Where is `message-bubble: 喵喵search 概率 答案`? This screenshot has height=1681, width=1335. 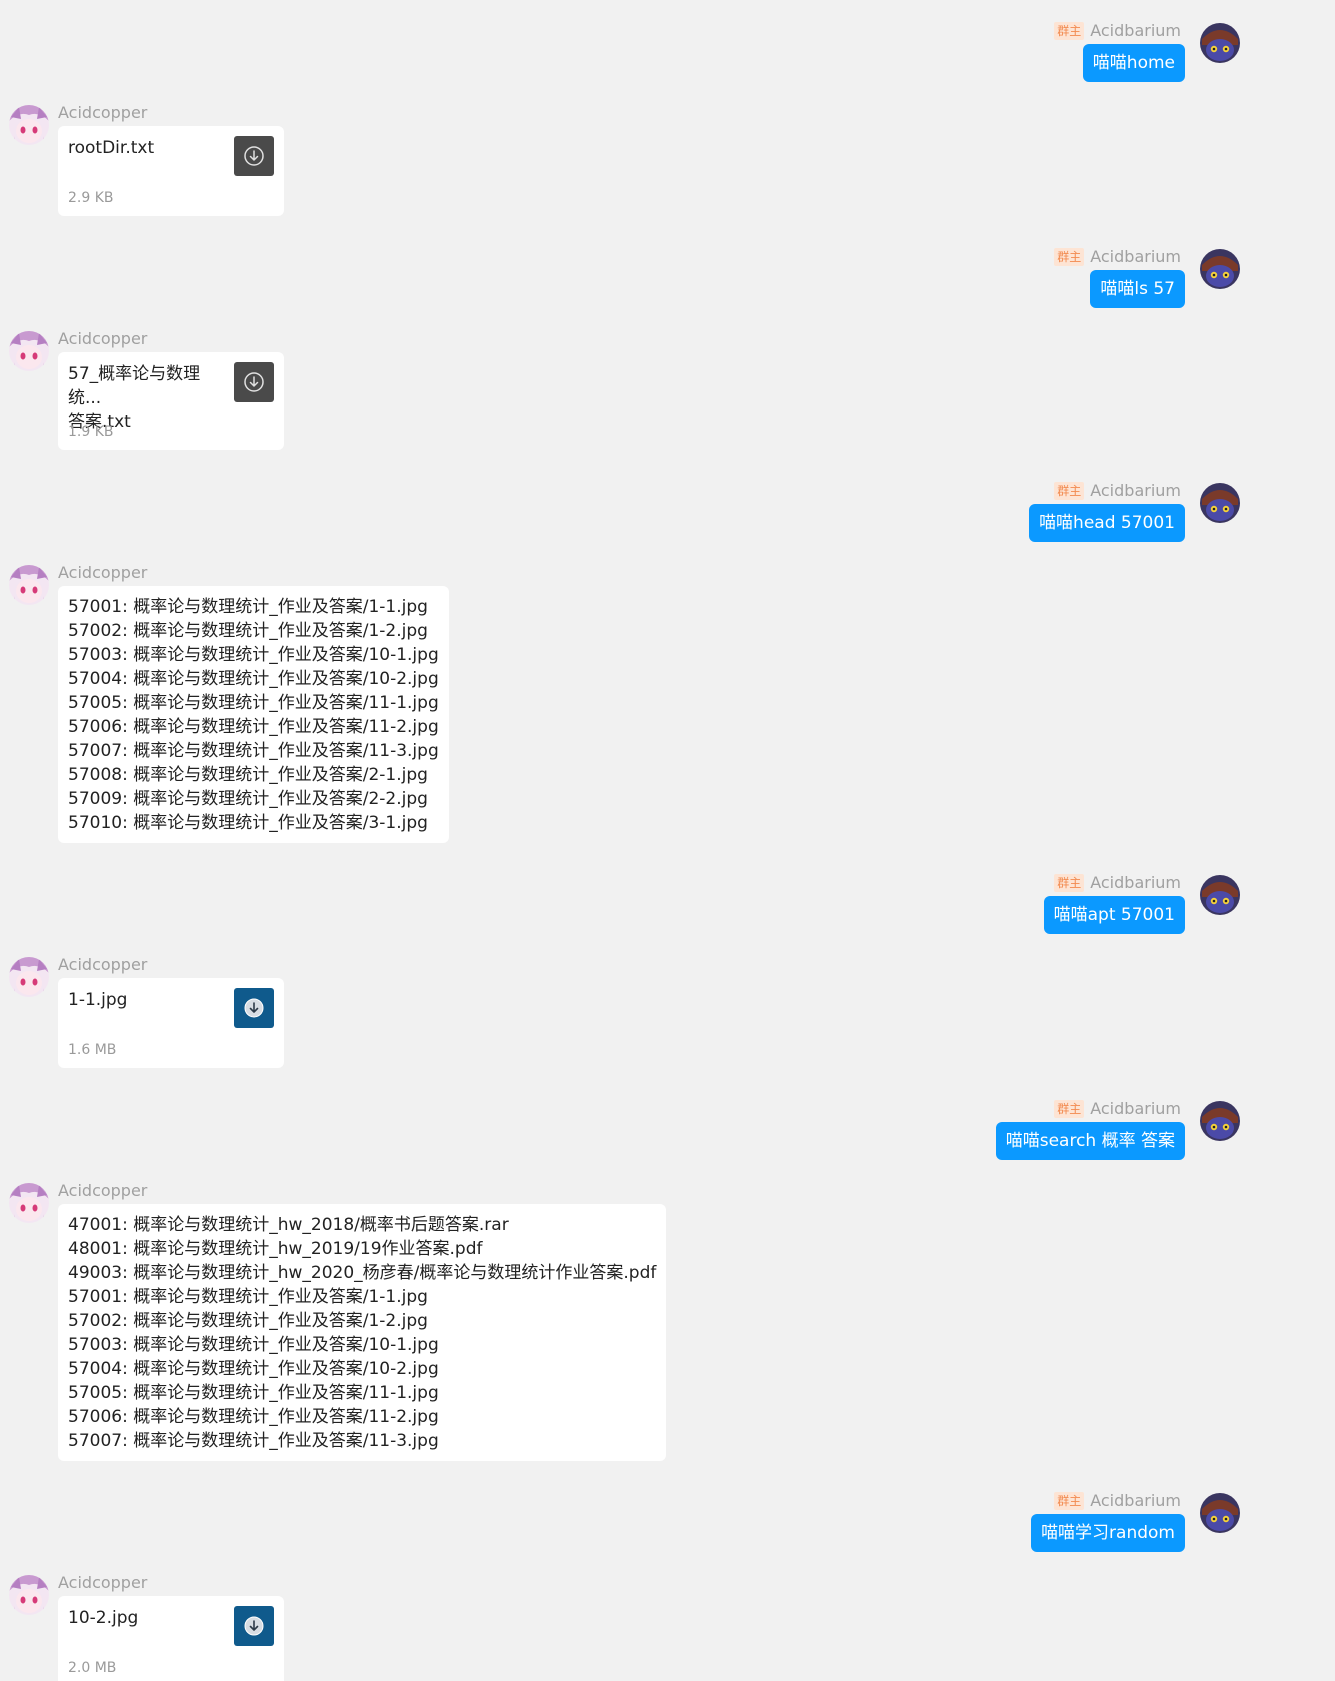 message-bubble: 喵喵search 概率 答案 is located at coordinates (1090, 1141).